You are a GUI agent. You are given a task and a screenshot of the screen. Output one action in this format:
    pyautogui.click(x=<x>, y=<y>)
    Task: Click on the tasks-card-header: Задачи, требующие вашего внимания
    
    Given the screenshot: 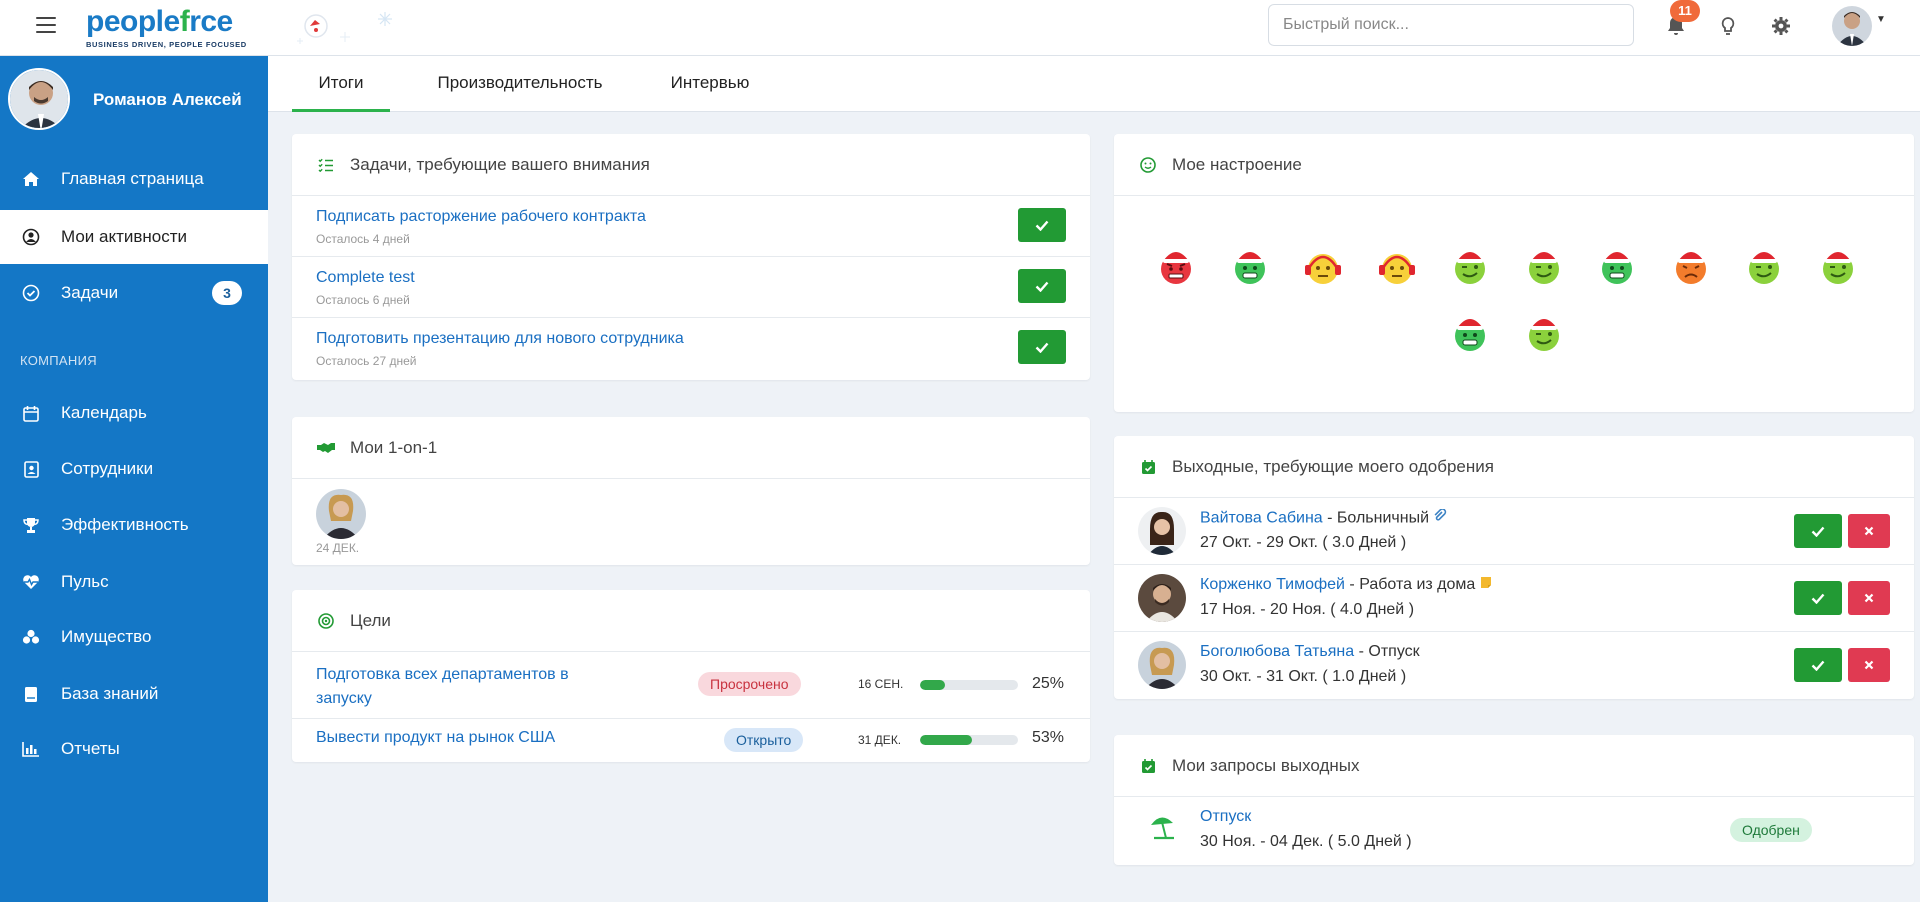 What is the action you would take?
    pyautogui.click(x=691, y=165)
    